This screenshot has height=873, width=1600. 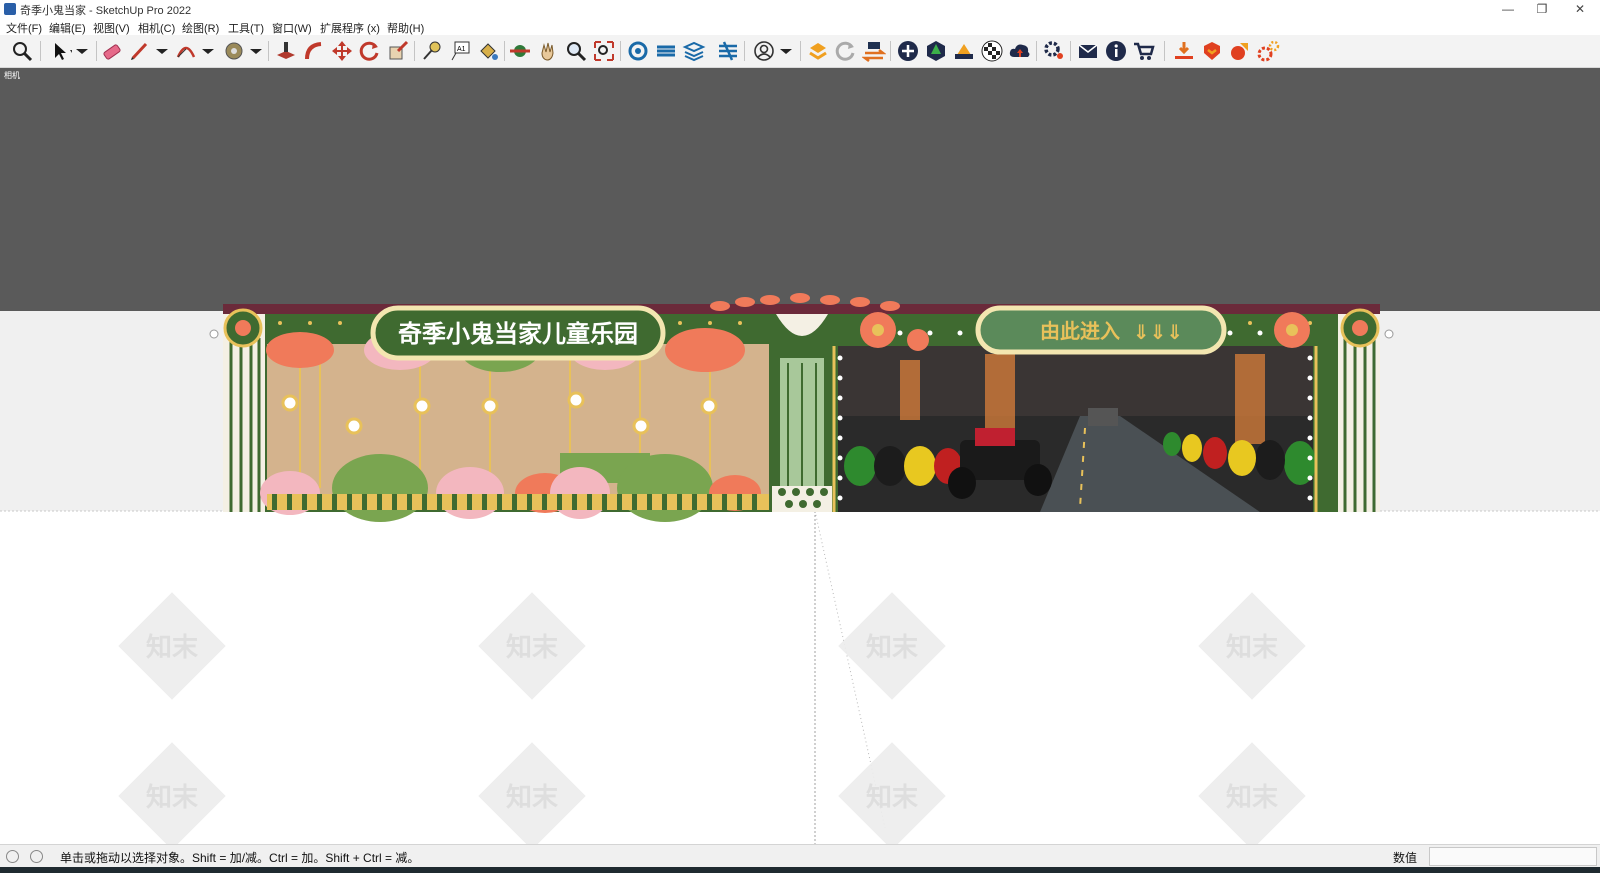 I want to click on zoom-icon, so click(x=576, y=51).